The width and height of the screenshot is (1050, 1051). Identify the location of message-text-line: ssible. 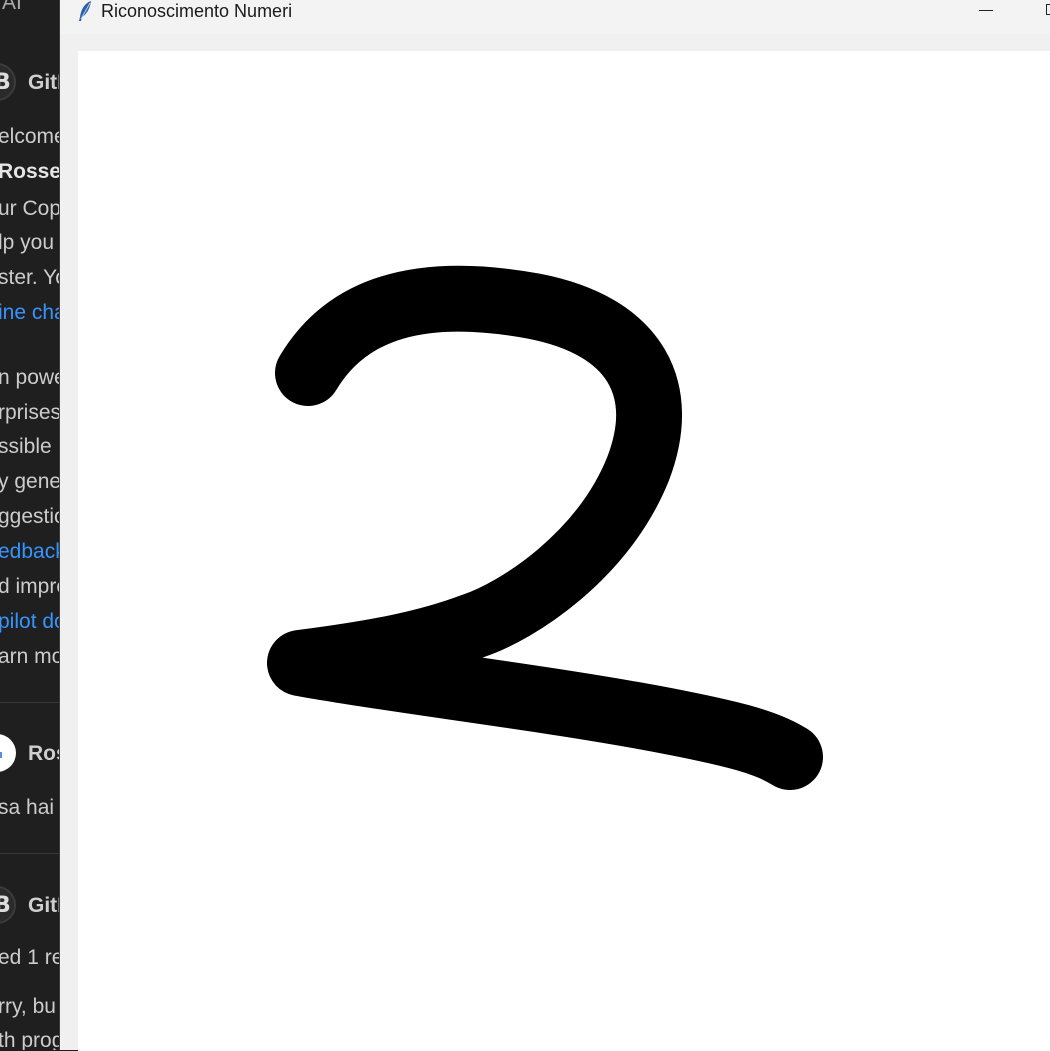
(26, 446).